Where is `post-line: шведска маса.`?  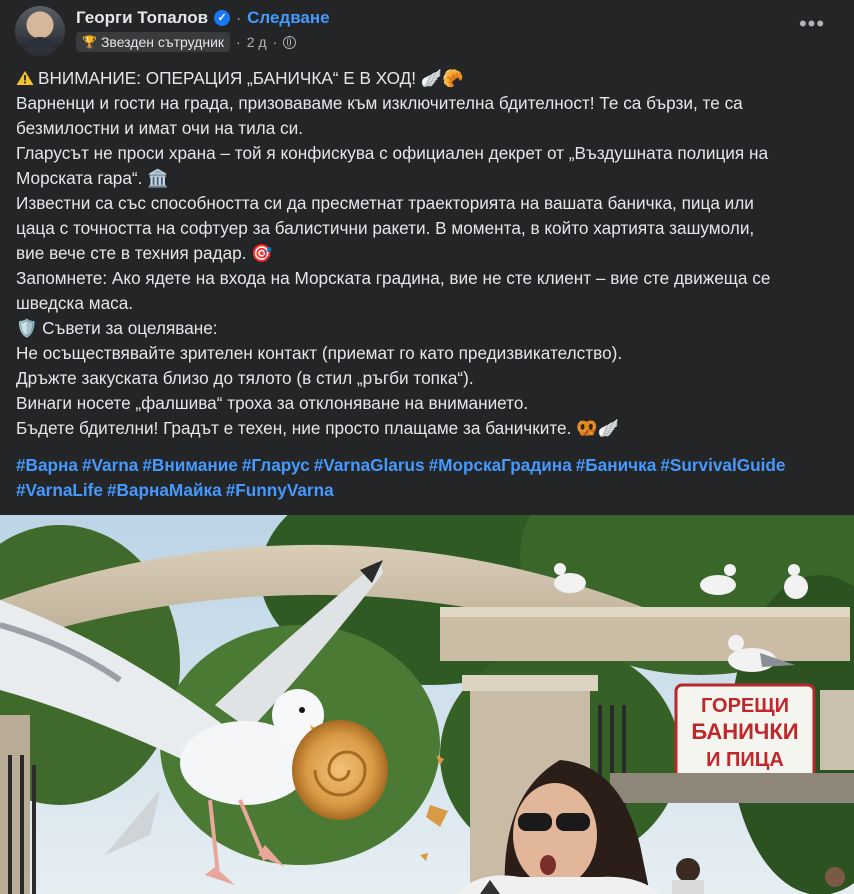 post-line: шведска маса. is located at coordinates (75, 303).